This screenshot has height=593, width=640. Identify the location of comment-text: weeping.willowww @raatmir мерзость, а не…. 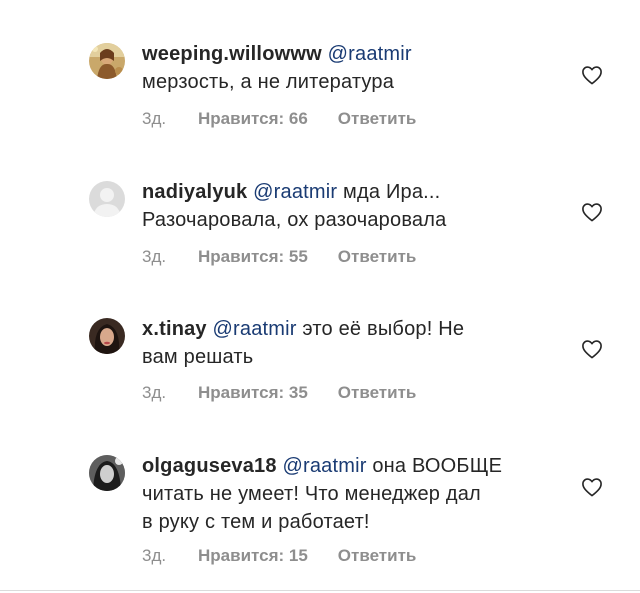
(347, 68).